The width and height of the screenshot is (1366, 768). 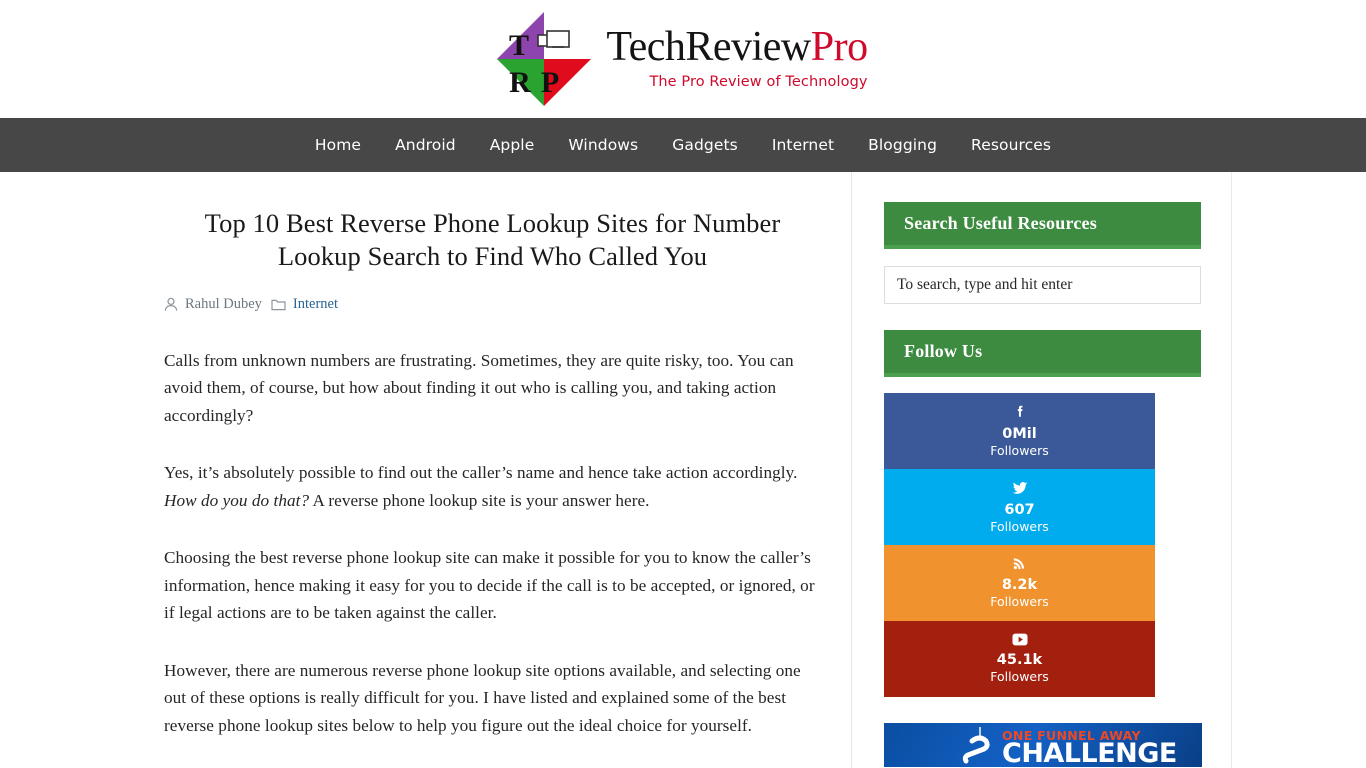 I want to click on nav-link-blogging: Blogging, so click(x=902, y=145).